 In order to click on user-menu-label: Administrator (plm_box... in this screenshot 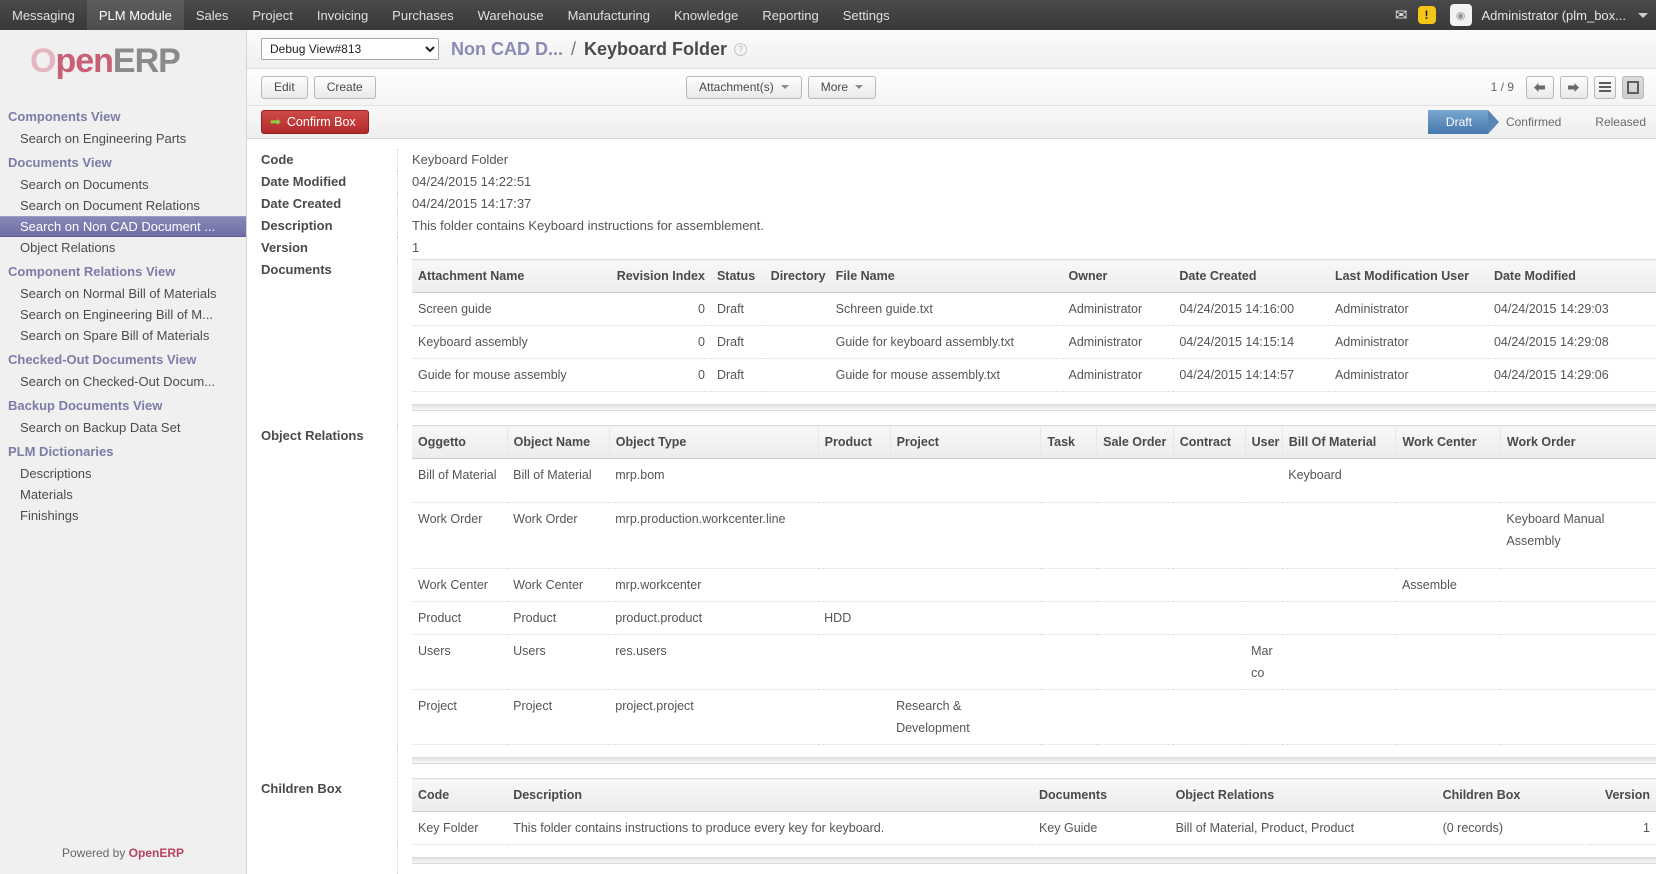, I will do `click(1554, 15)`.